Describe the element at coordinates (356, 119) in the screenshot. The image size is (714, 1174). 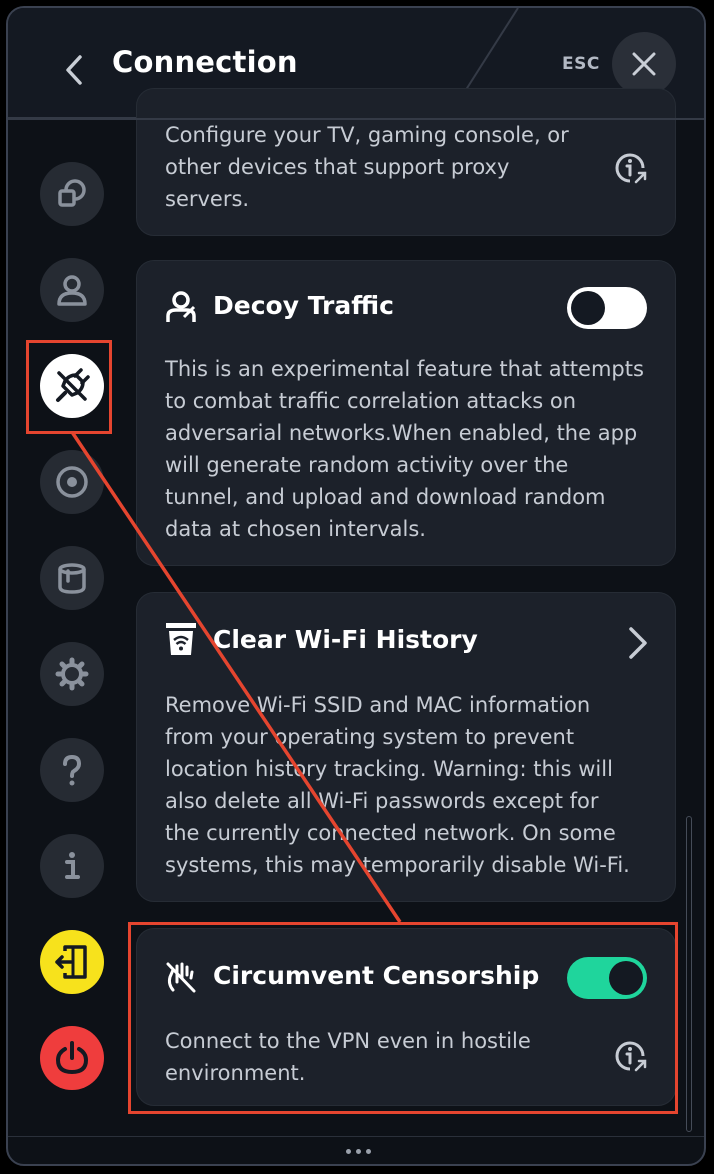
I see `header-border` at that location.